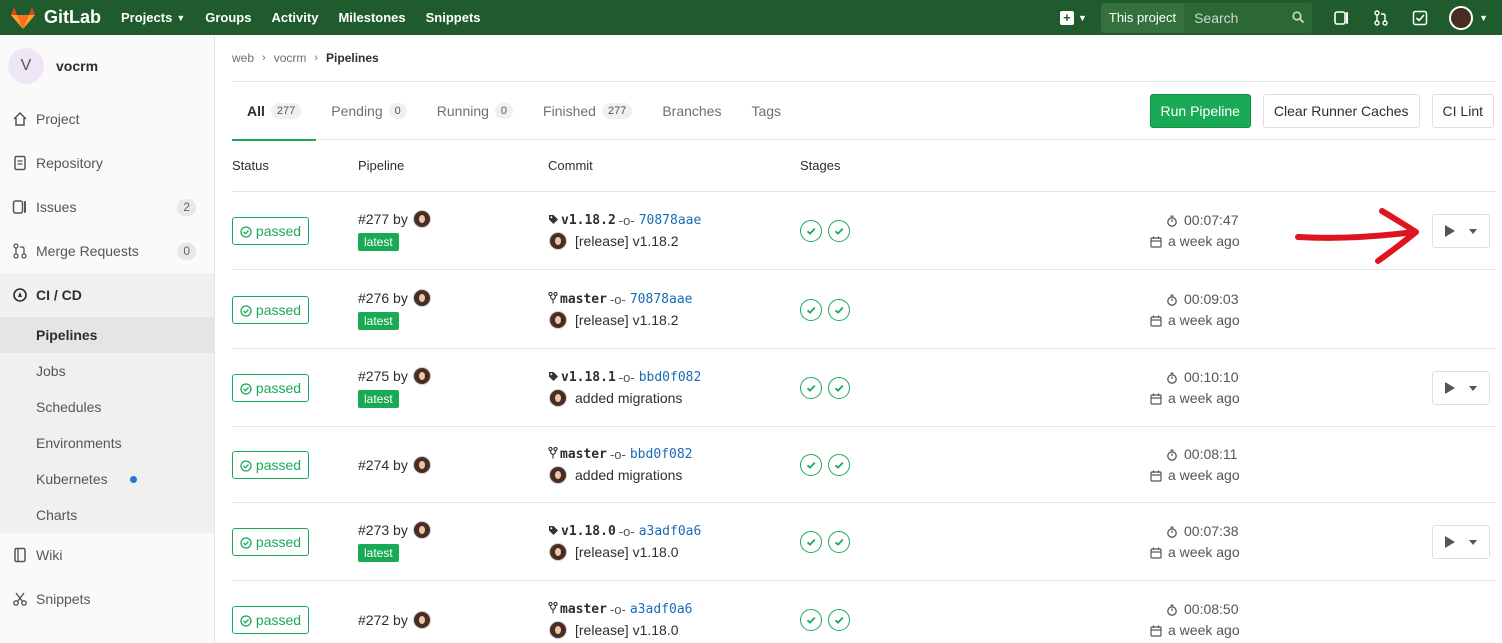 The height and width of the screenshot is (643, 1502). Describe the element at coordinates (1342, 18) in the screenshot. I see `issues-nav-icon` at that location.